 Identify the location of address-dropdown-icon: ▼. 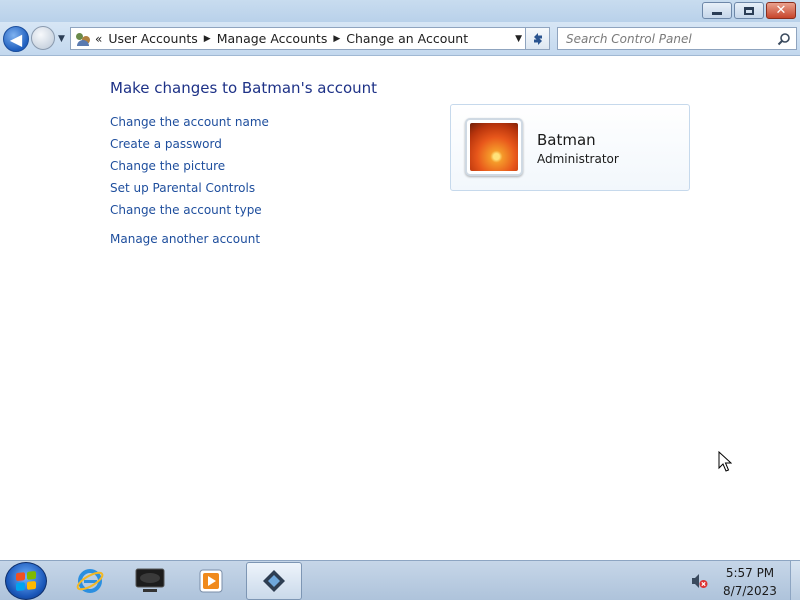
(518, 39).